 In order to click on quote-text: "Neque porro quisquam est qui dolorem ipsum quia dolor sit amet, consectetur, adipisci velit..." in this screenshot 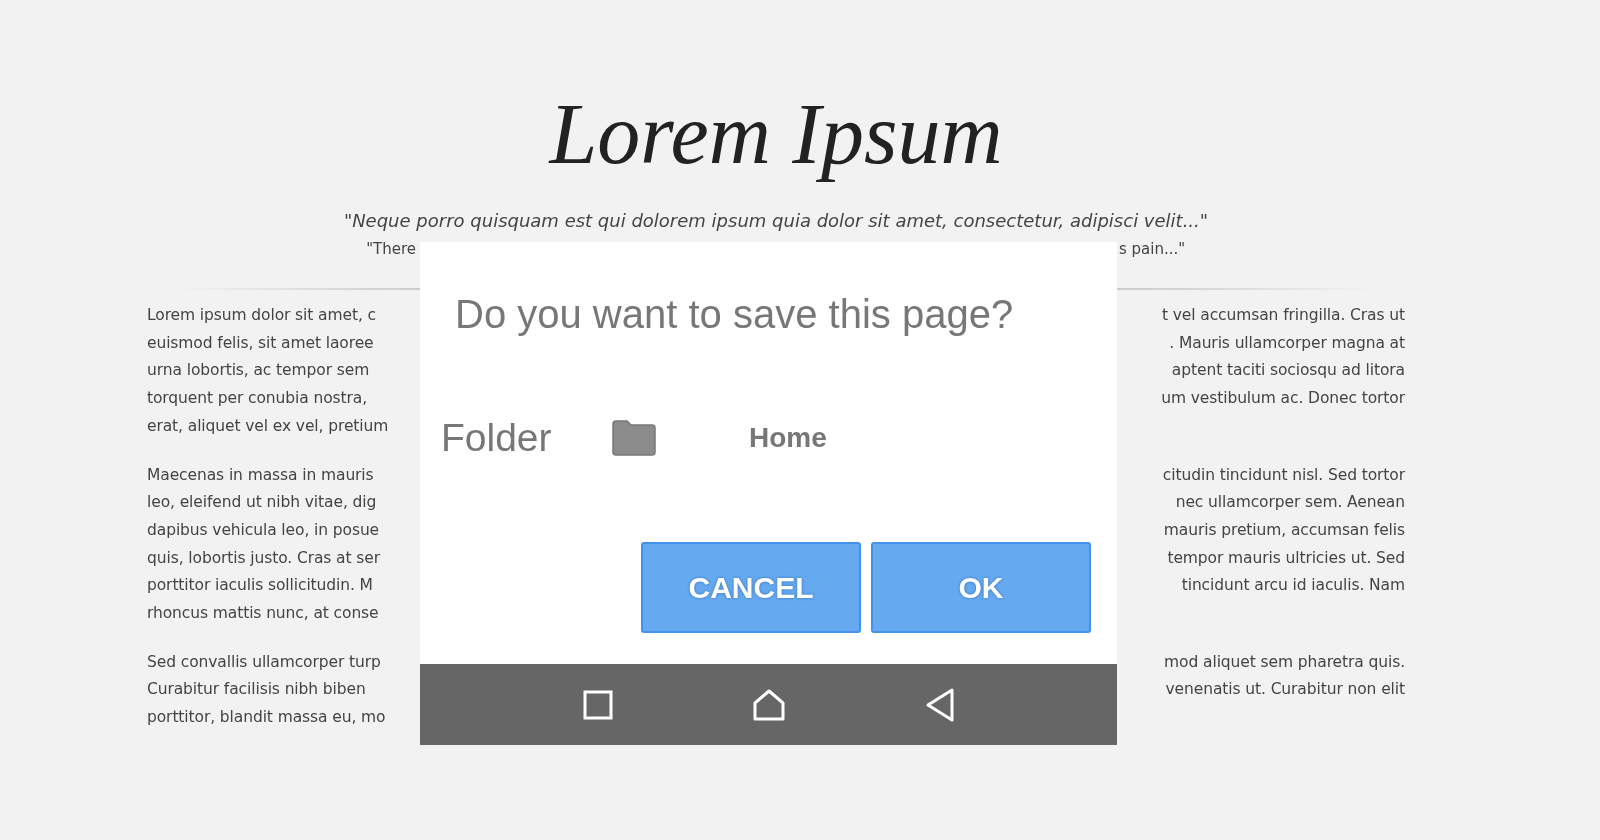, I will do `click(776, 221)`.